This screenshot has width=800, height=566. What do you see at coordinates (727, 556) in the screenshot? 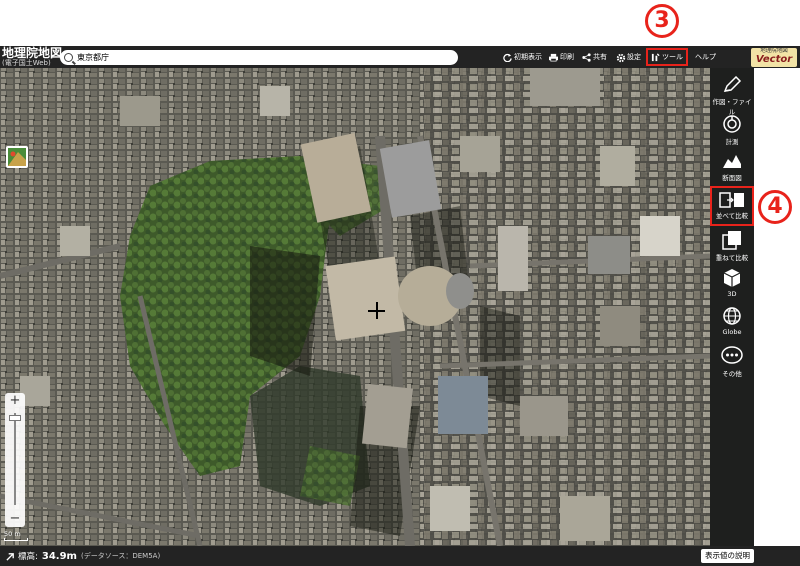
I see `value-explanation-button: 表示値の説明` at bounding box center [727, 556].